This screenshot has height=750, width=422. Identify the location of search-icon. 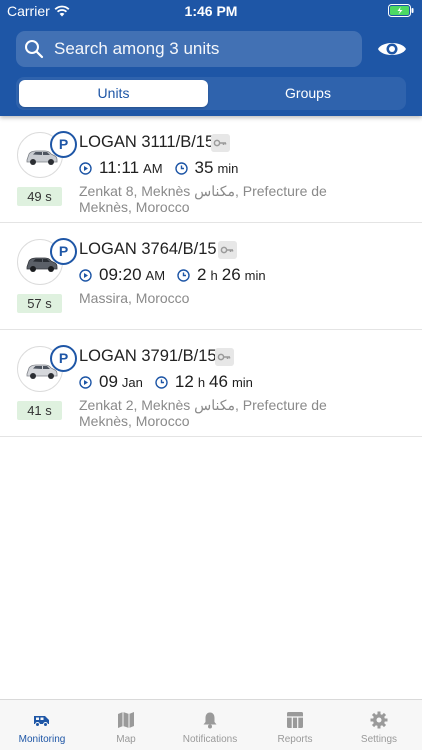
(34, 49).